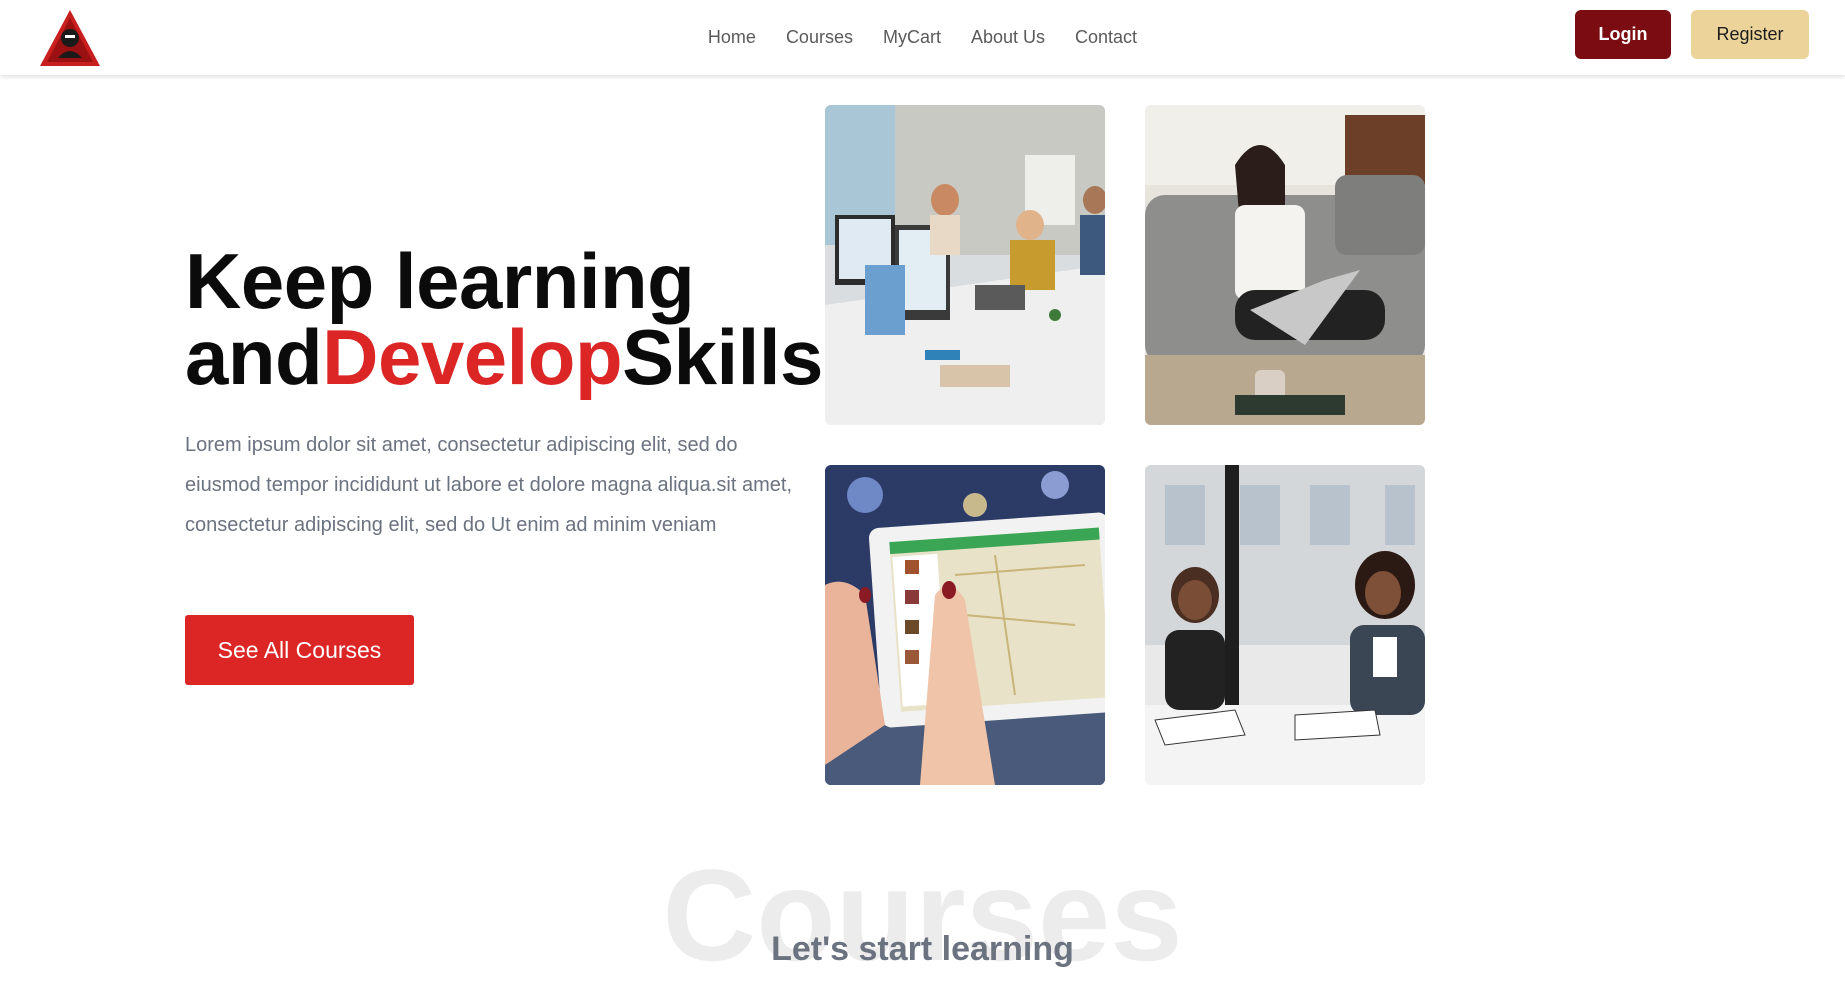  I want to click on hero-image-meeting, so click(1285, 625).